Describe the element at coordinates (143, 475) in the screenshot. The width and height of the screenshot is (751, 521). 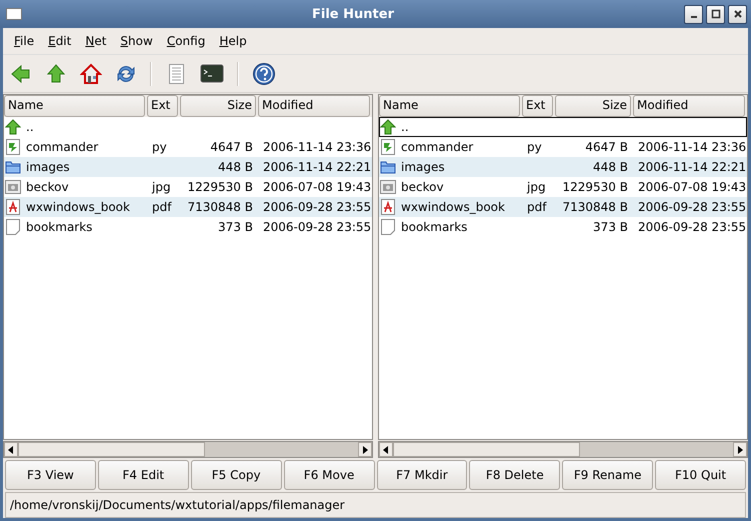
I see `function-button: F4 Edit` at that location.